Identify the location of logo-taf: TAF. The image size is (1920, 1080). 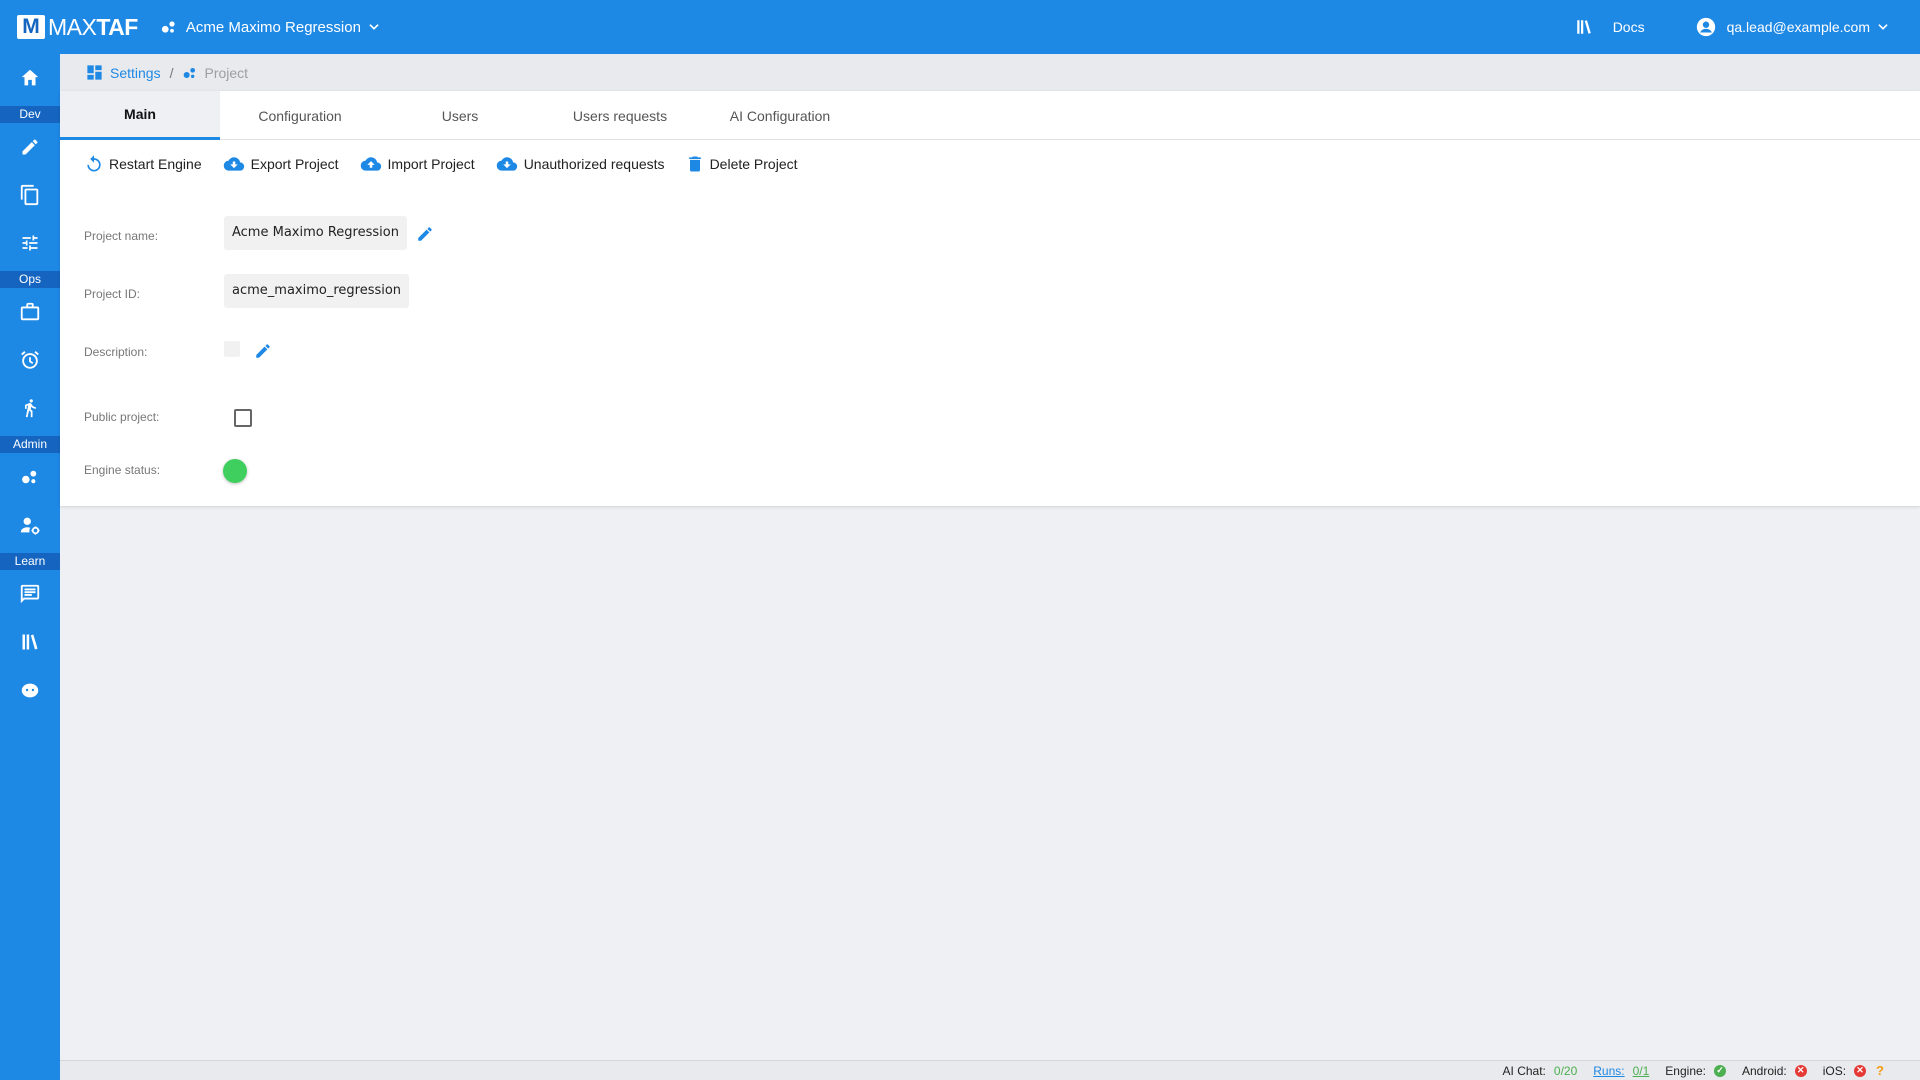
(117, 26).